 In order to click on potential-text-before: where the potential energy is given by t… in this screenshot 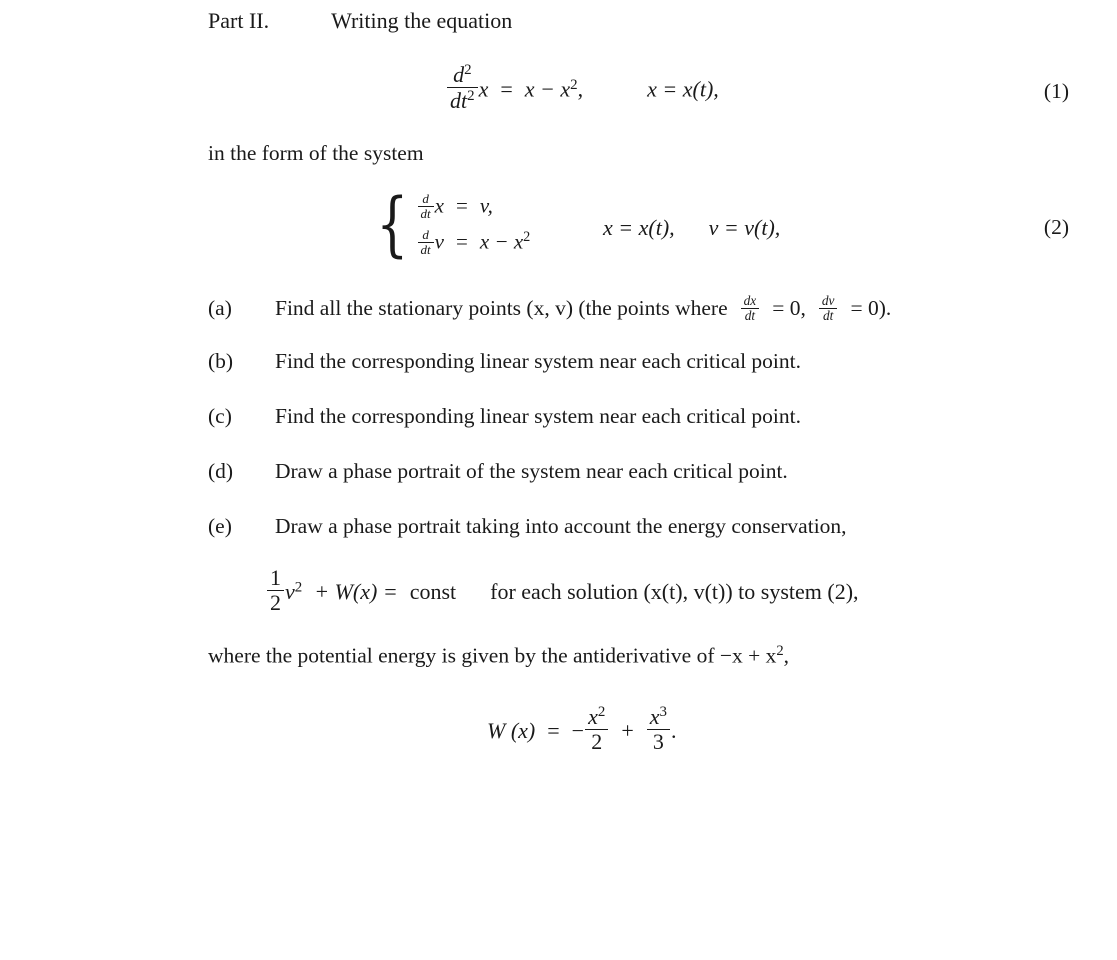, I will do `click(492, 655)`.